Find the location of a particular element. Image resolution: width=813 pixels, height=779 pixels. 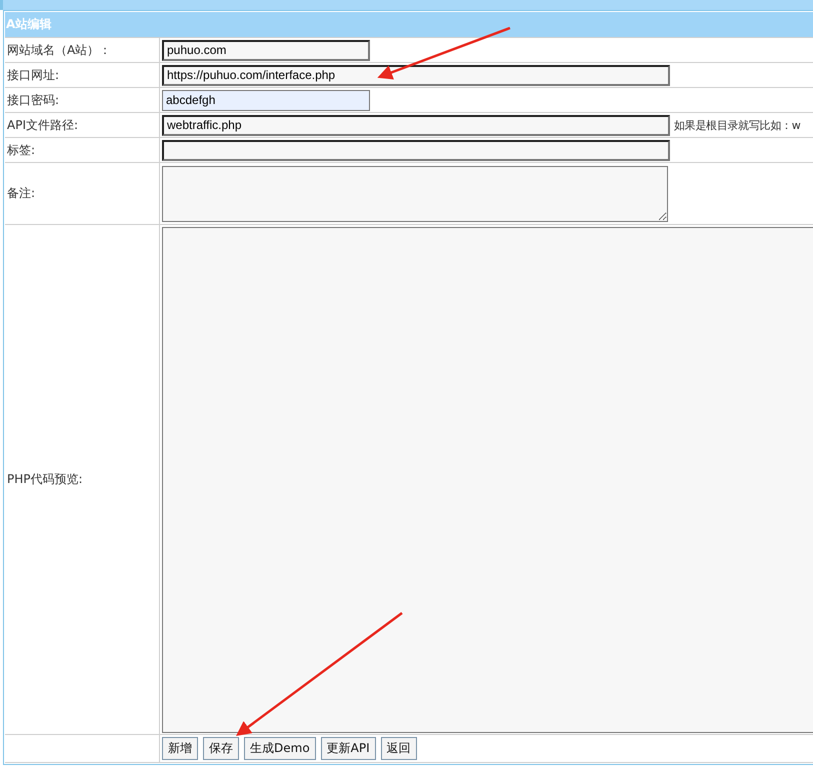

form-button: 新增 is located at coordinates (180, 748).